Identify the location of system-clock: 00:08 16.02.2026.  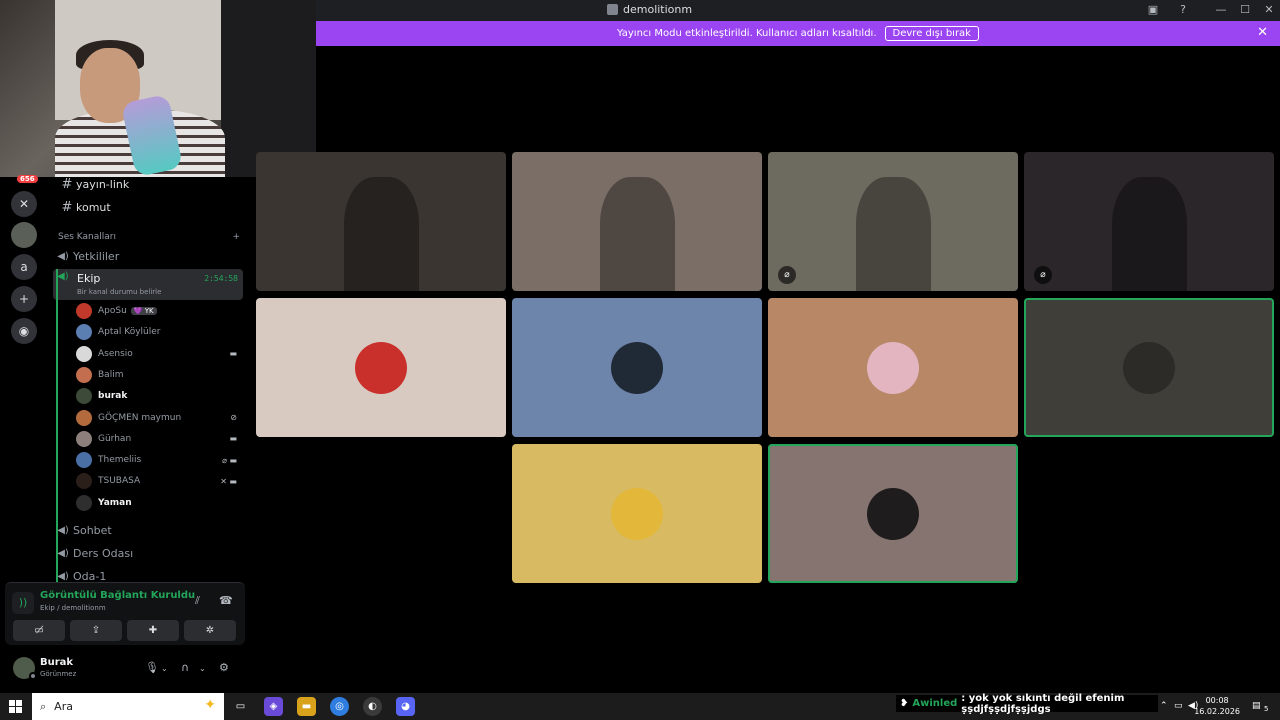
(1217, 706).